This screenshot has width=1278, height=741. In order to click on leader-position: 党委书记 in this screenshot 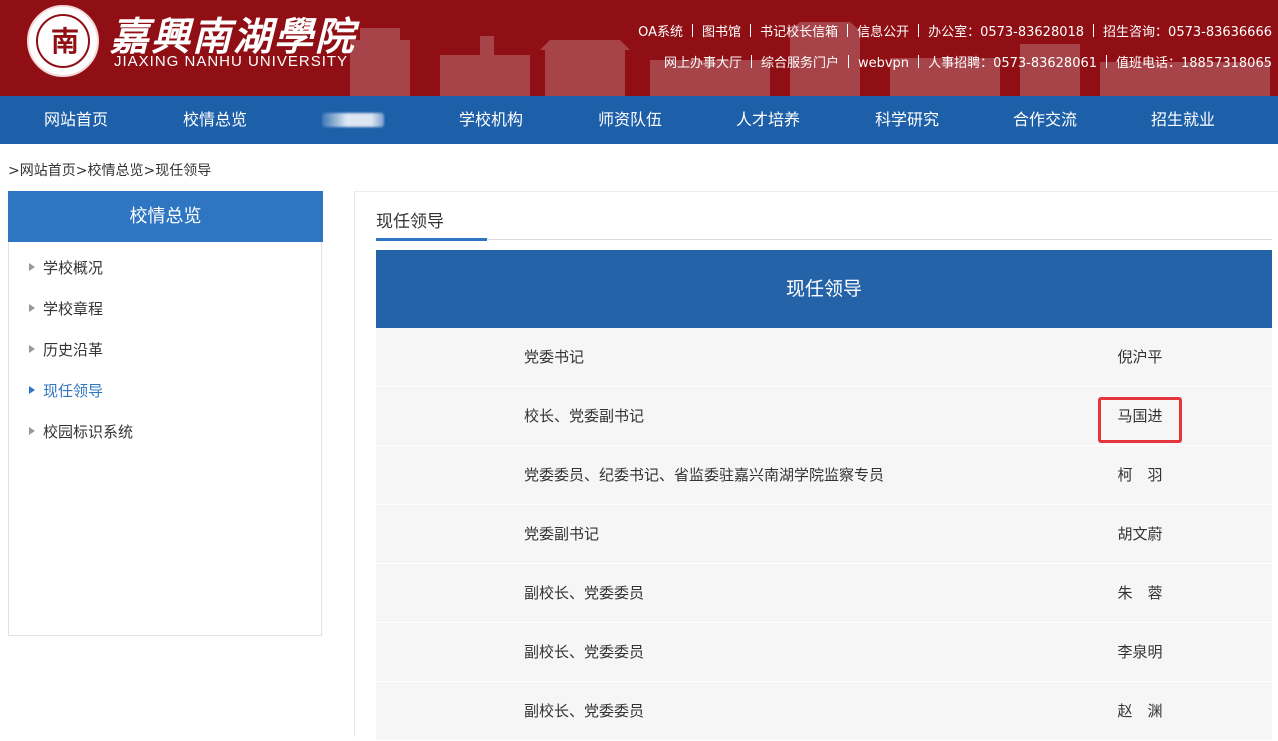, I will do `click(554, 357)`.